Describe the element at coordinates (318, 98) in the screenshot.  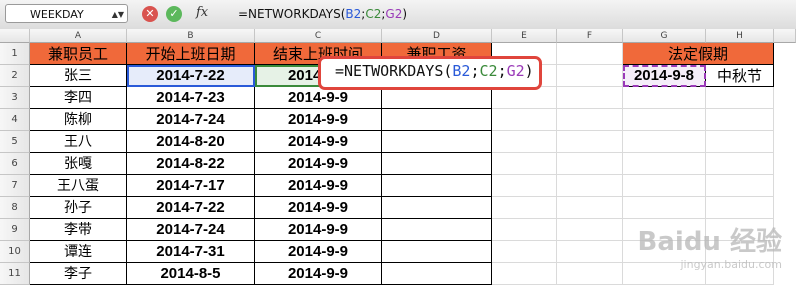
I see `cell-c3: 2014-9-9` at that location.